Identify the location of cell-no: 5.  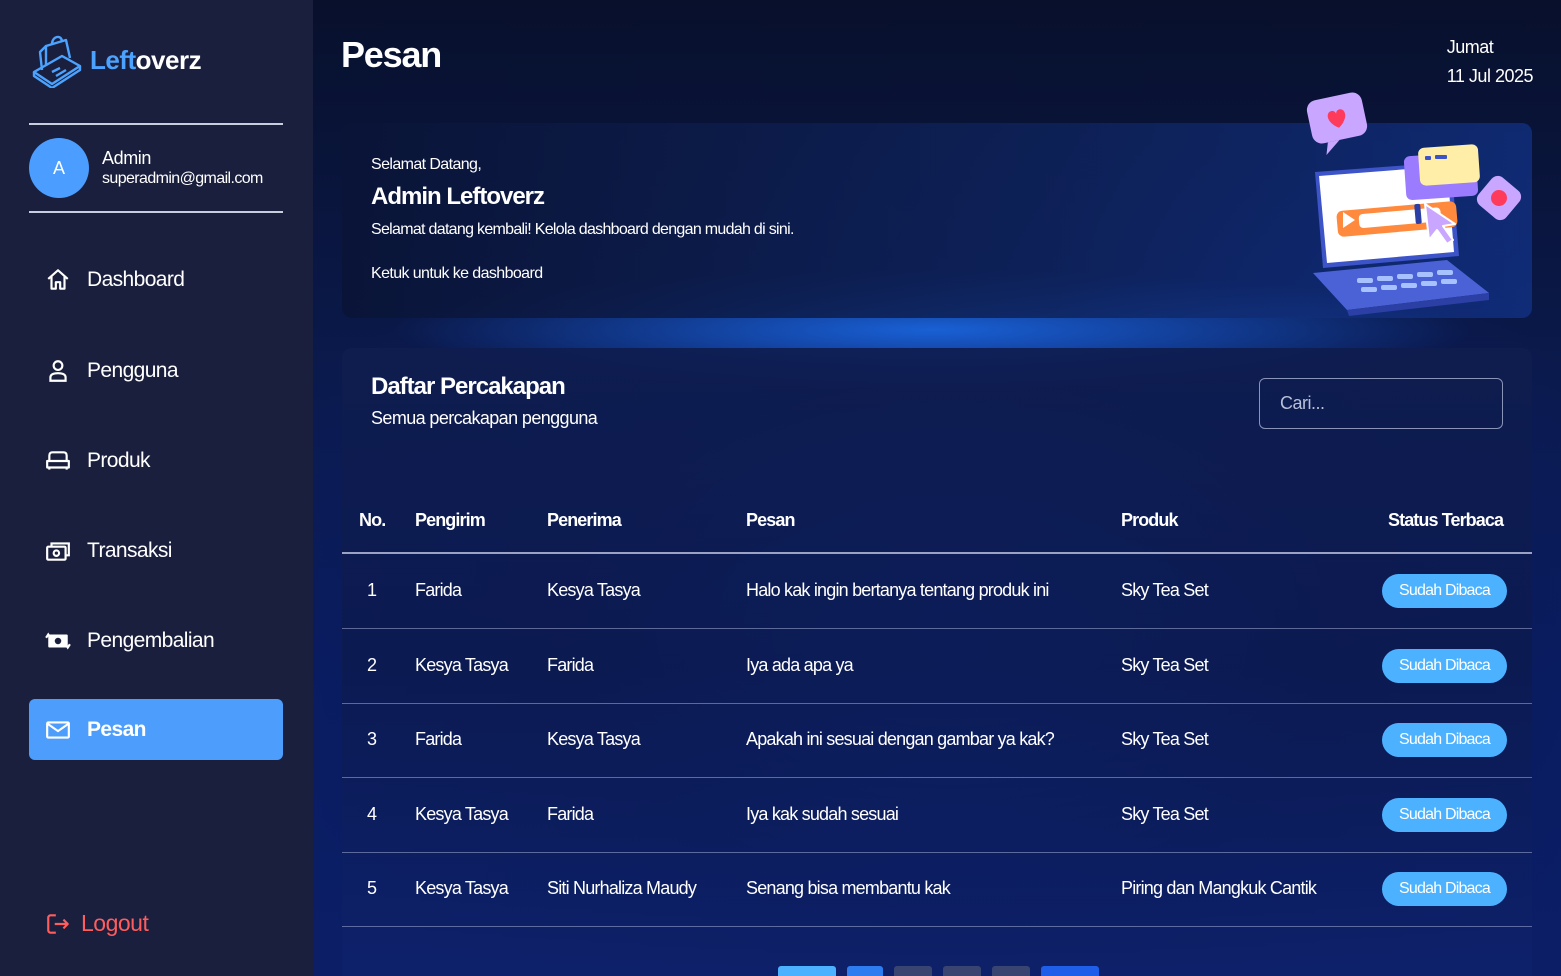
(372, 888).